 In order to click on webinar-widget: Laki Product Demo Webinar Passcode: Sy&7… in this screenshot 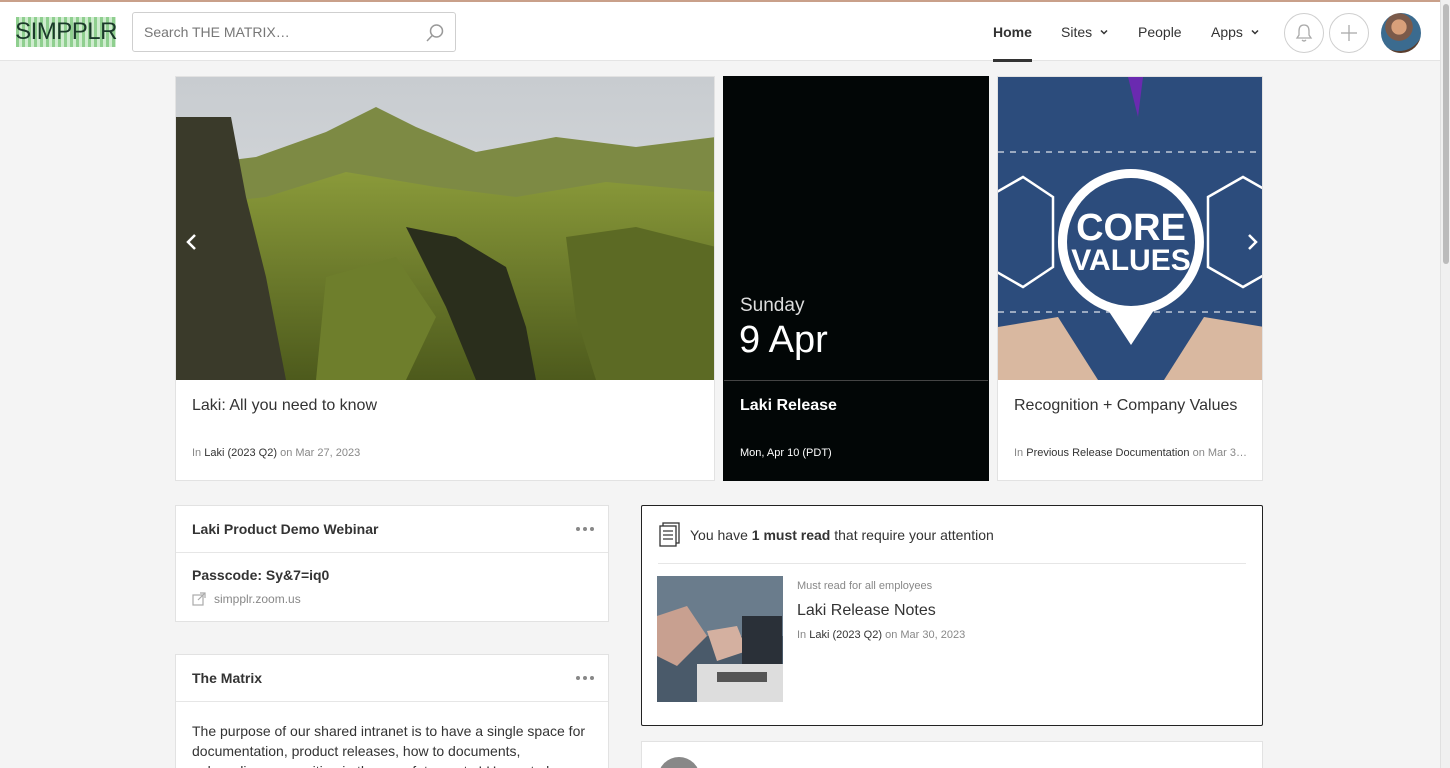, I will do `click(392, 563)`.